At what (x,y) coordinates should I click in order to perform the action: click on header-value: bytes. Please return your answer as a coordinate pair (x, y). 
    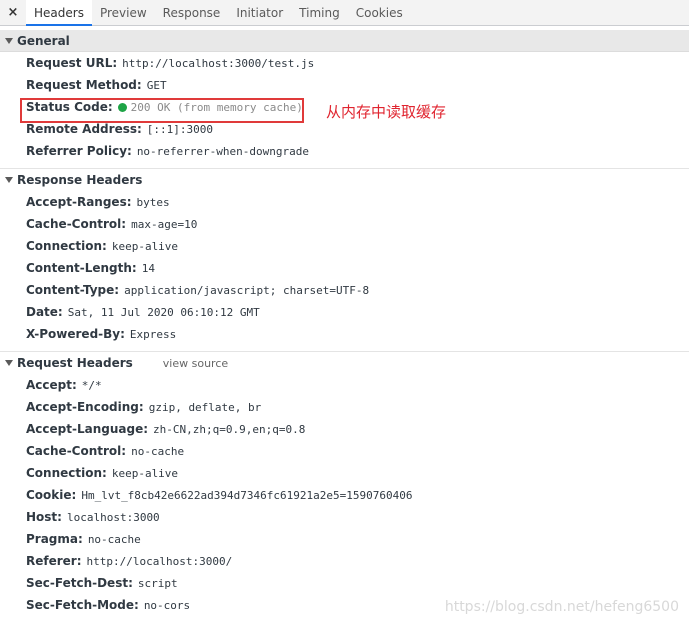
    Looking at the image, I should click on (153, 202).